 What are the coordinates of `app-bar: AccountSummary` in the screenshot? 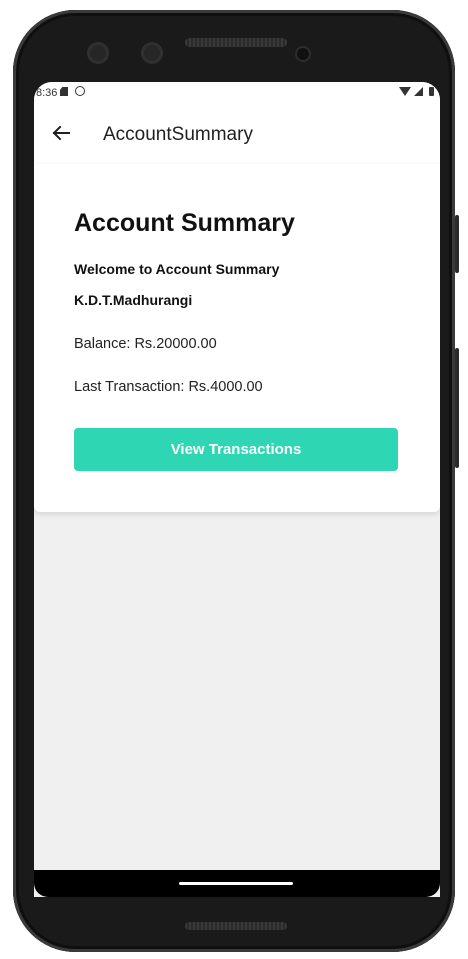 It's located at (237, 135).